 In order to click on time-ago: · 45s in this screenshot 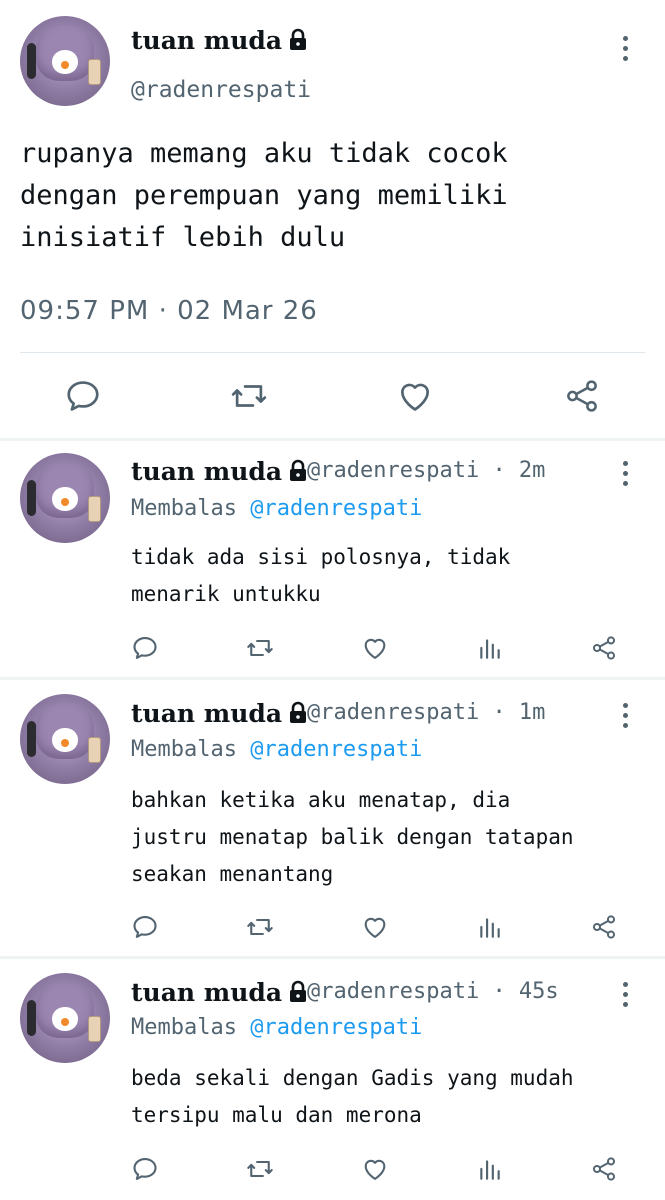, I will do `click(525, 991)`.